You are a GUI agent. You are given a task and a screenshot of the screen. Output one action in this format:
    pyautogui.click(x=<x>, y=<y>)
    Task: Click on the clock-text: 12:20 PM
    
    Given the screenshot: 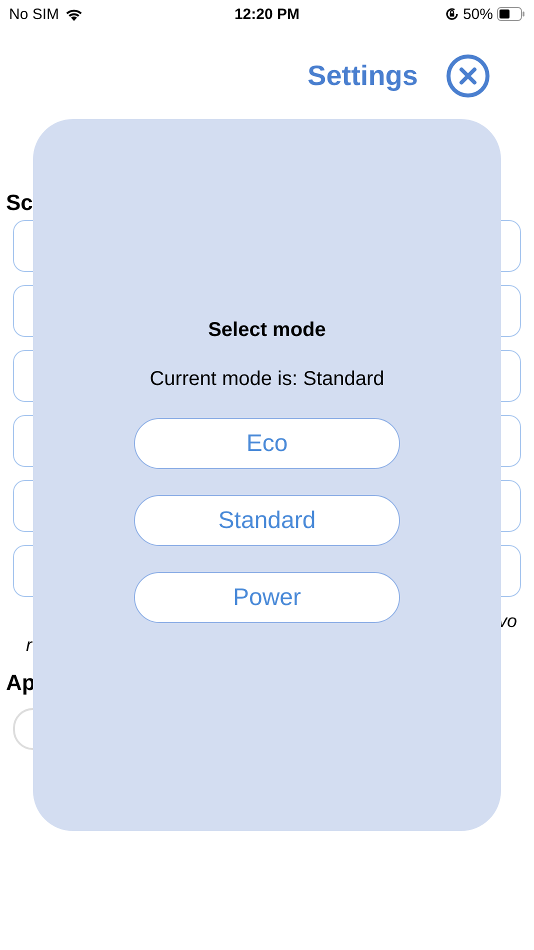 What is the action you would take?
    pyautogui.click(x=267, y=14)
    